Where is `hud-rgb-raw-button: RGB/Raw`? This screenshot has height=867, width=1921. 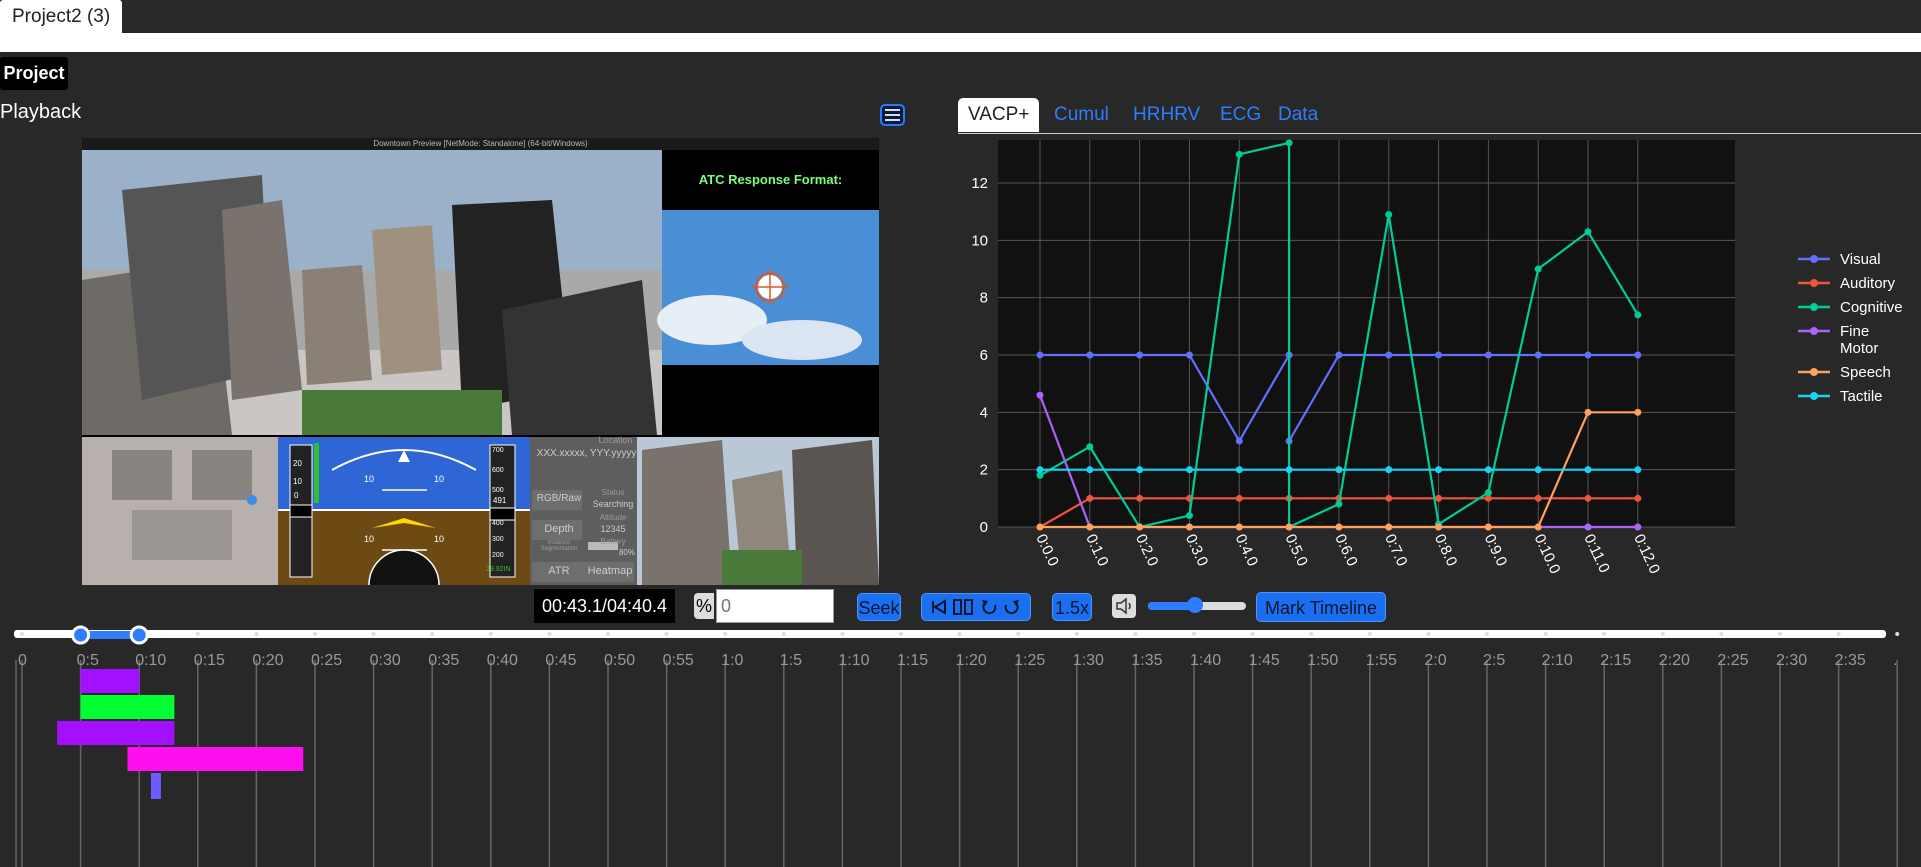
hud-rgb-raw-button: RGB/Raw is located at coordinates (559, 498).